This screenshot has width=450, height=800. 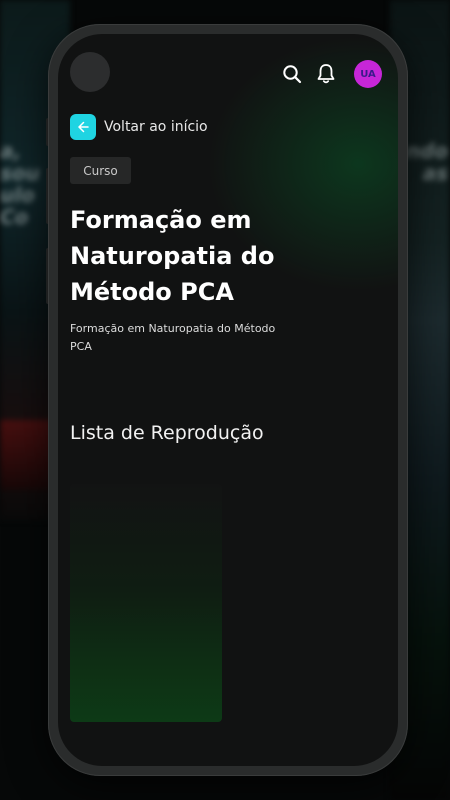 I want to click on header-actions: UA, so click(x=331, y=74).